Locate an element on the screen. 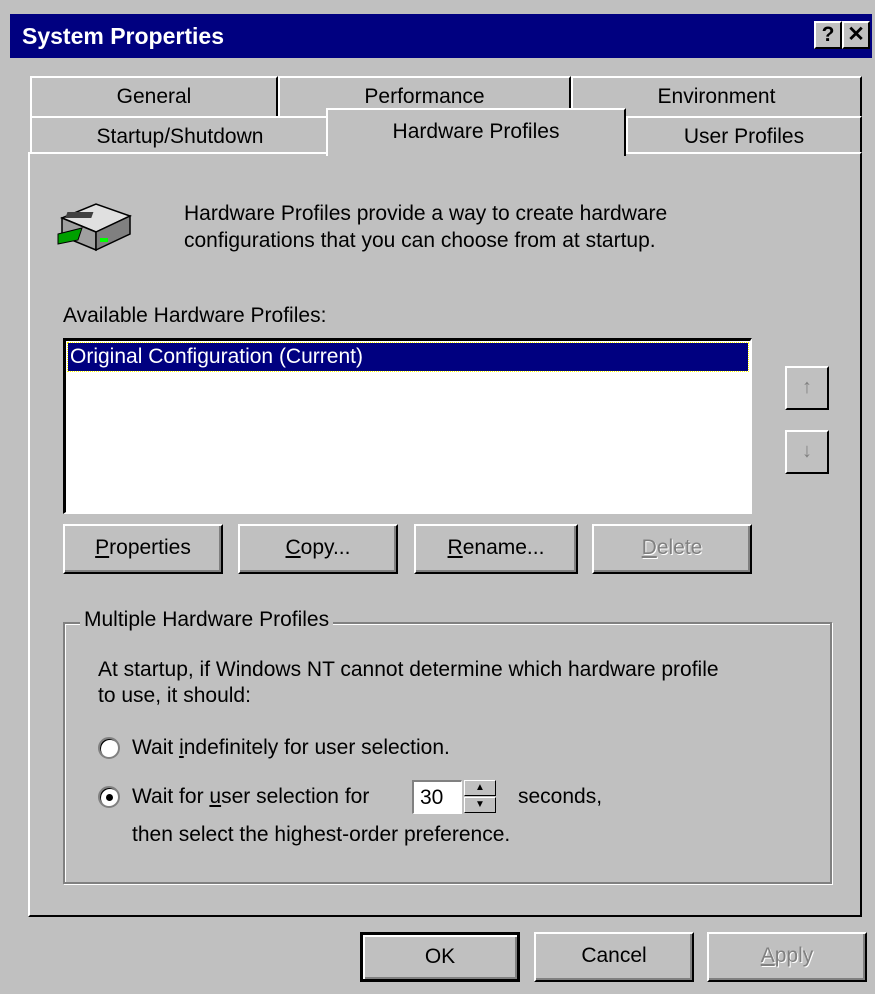  help-button: ? is located at coordinates (828, 35).